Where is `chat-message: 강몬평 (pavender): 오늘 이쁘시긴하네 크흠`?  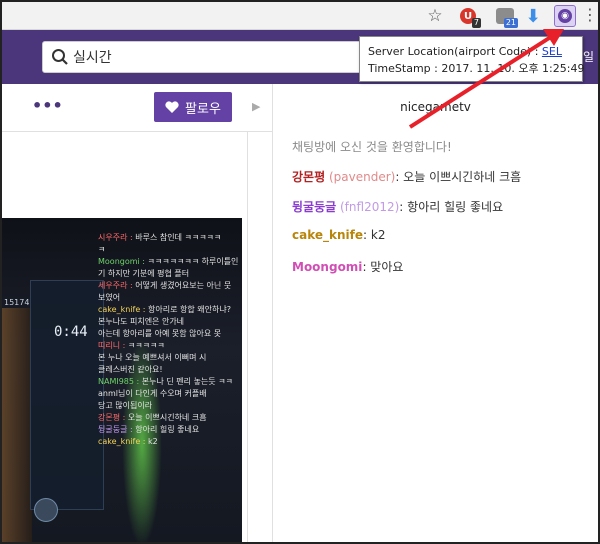
chat-message: 강몬평 (pavender): 오늘 이쁘시긴하네 크흠 is located at coordinates (407, 177).